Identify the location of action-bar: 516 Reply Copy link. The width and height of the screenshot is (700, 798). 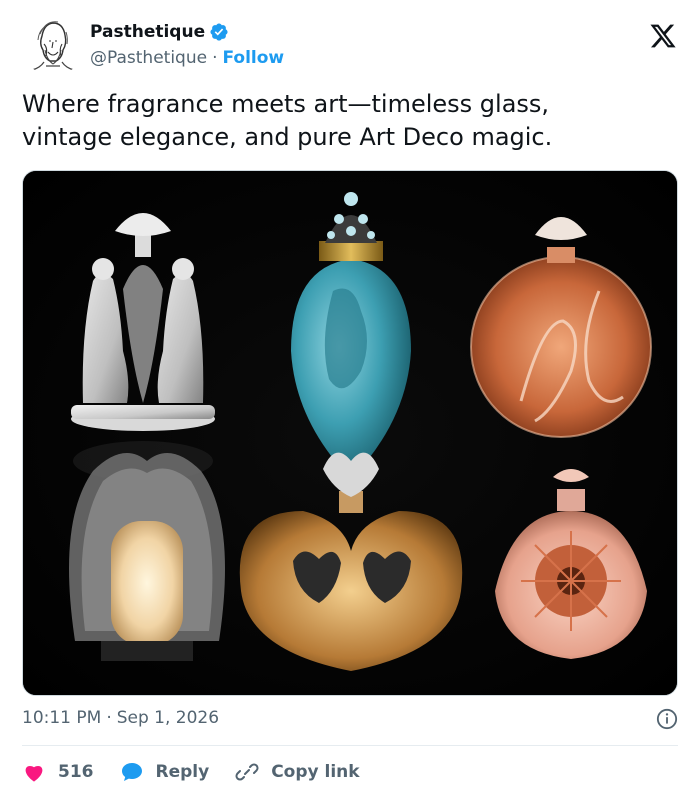
(204, 772).